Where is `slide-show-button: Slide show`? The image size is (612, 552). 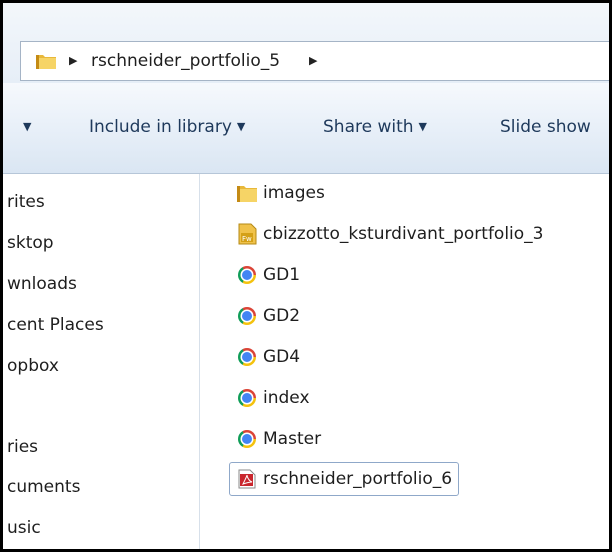 slide-show-button: Slide show is located at coordinates (545, 127).